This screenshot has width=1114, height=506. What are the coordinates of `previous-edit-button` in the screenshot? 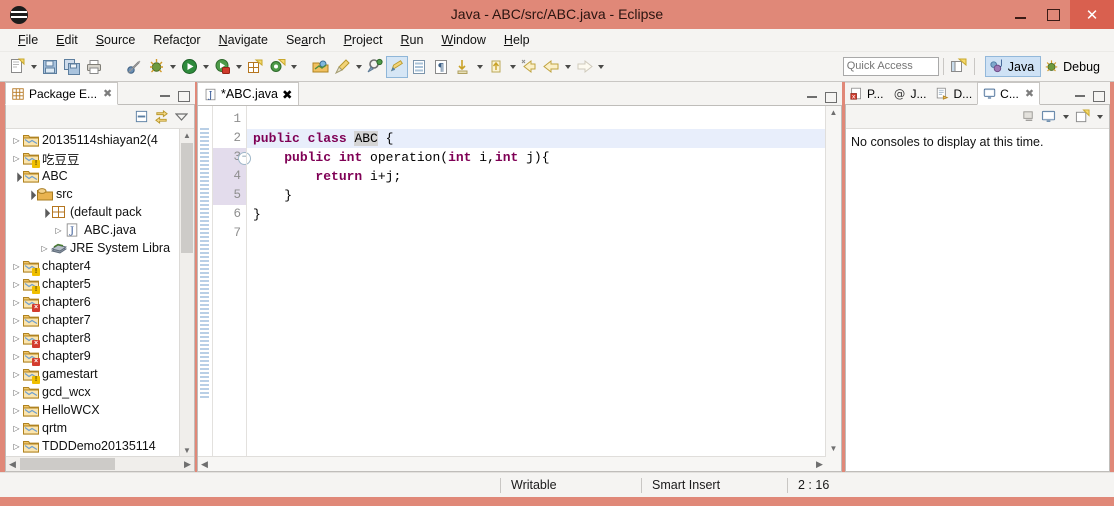 It's located at (529, 67).